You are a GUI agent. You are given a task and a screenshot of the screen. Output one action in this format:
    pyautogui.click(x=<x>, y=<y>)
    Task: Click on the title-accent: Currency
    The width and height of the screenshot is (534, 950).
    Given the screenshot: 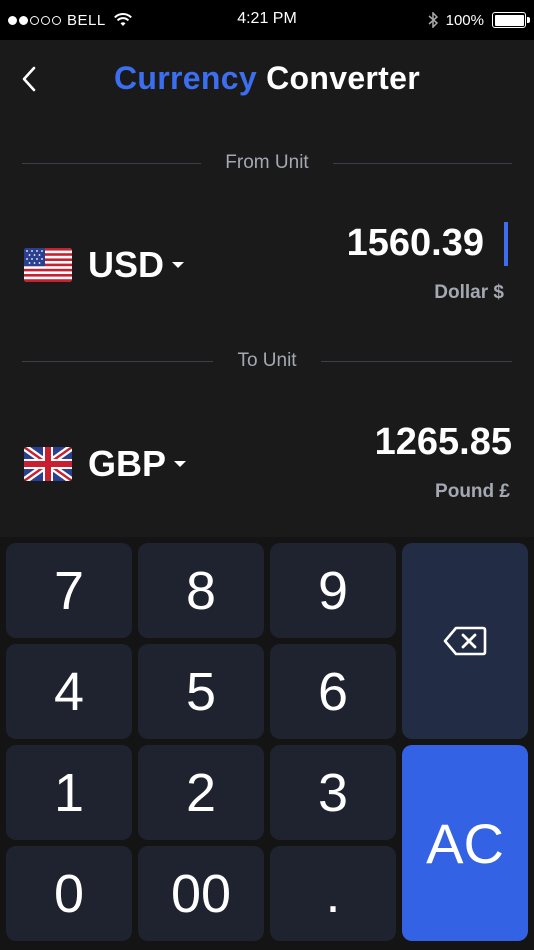 What is the action you would take?
    pyautogui.click(x=185, y=78)
    